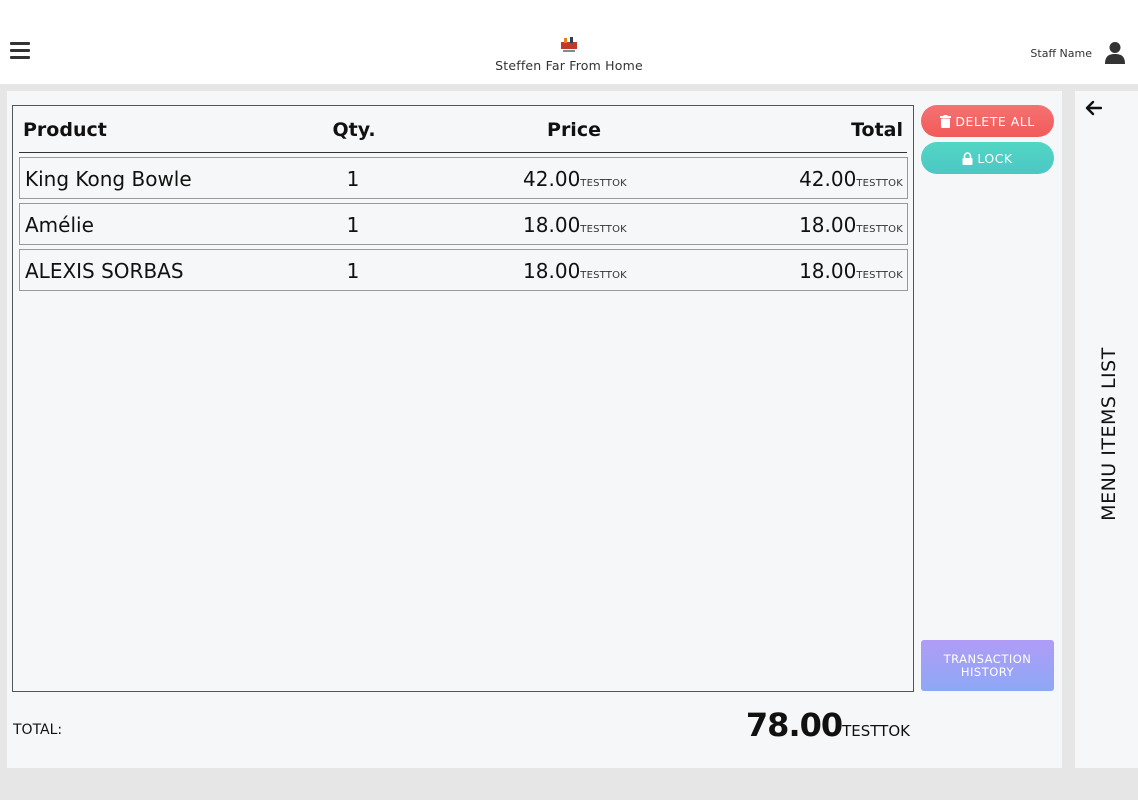 The image size is (1138, 800). What do you see at coordinates (65, 130) in the screenshot?
I see `column-header-product: Product` at bounding box center [65, 130].